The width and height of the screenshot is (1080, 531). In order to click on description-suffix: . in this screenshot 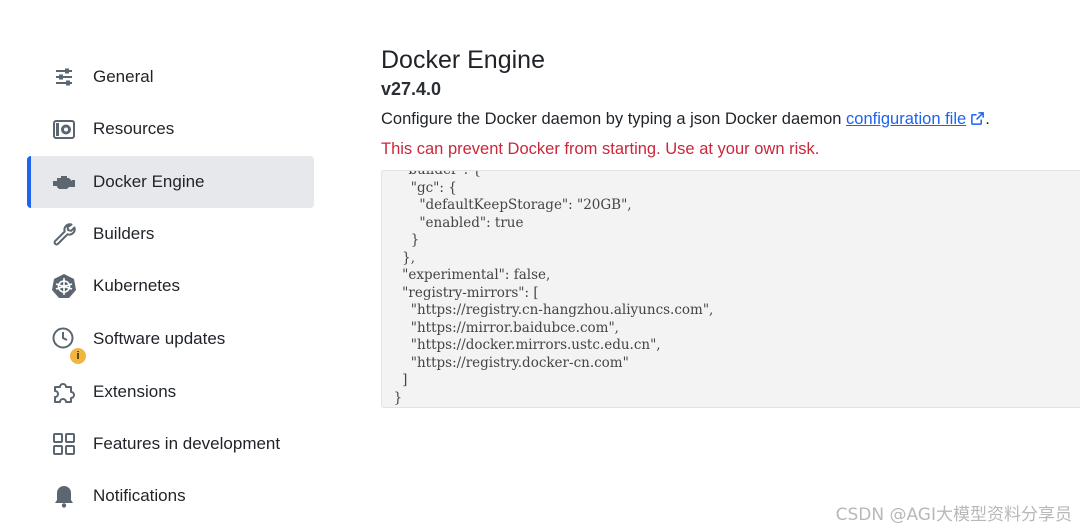, I will do `click(987, 119)`.